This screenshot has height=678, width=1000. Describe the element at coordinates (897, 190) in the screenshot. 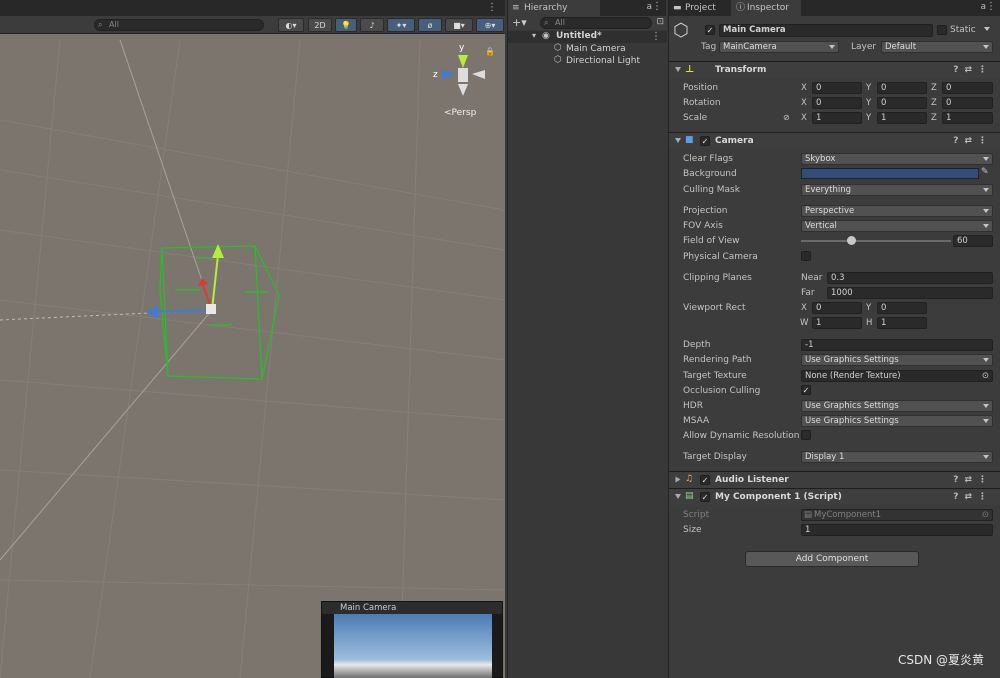

I see `culling-mask-dropdown: Everything` at that location.